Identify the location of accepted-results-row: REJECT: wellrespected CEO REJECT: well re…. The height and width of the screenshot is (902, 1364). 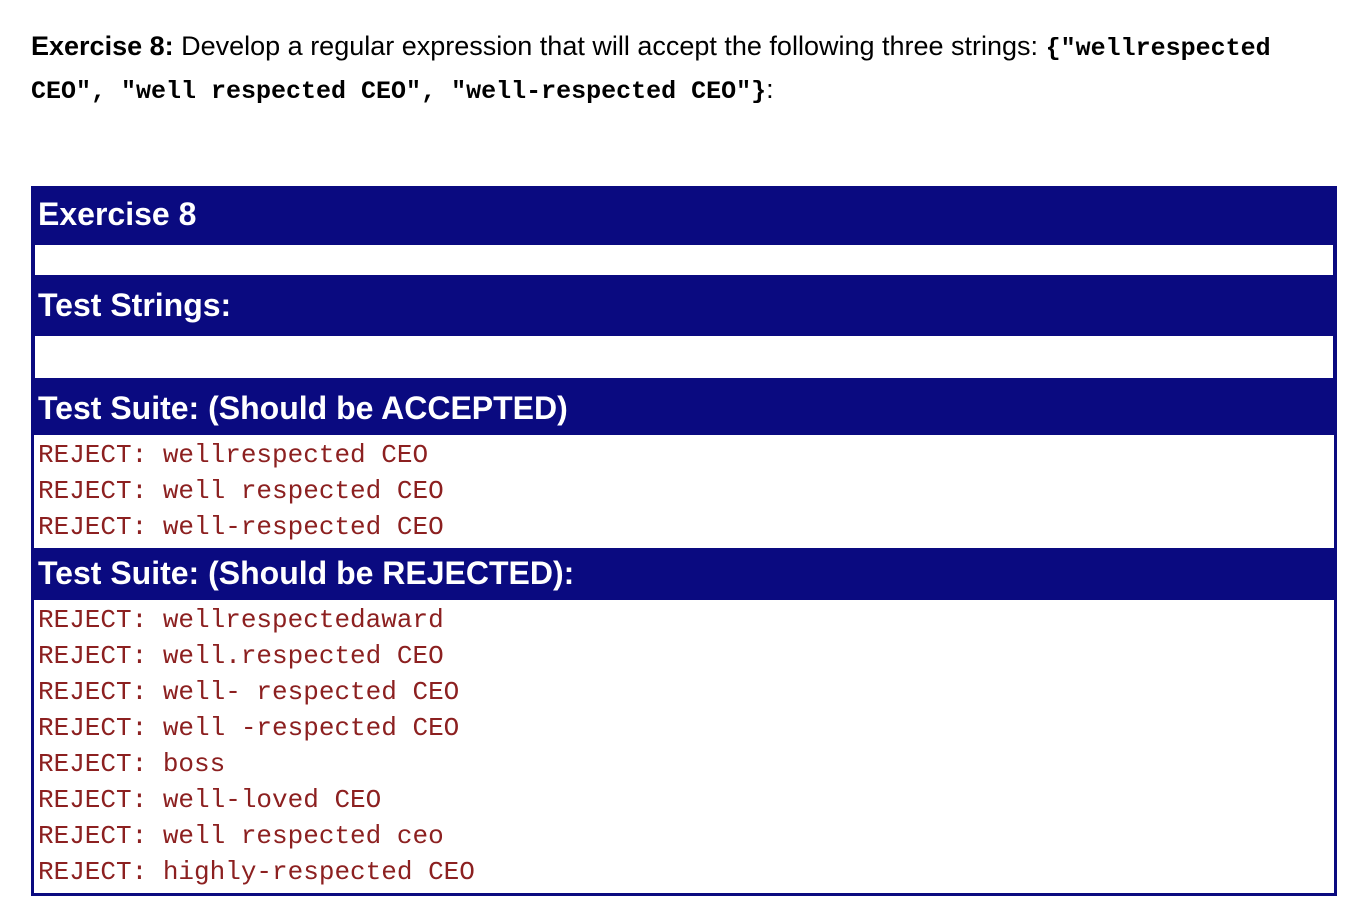
(684, 491).